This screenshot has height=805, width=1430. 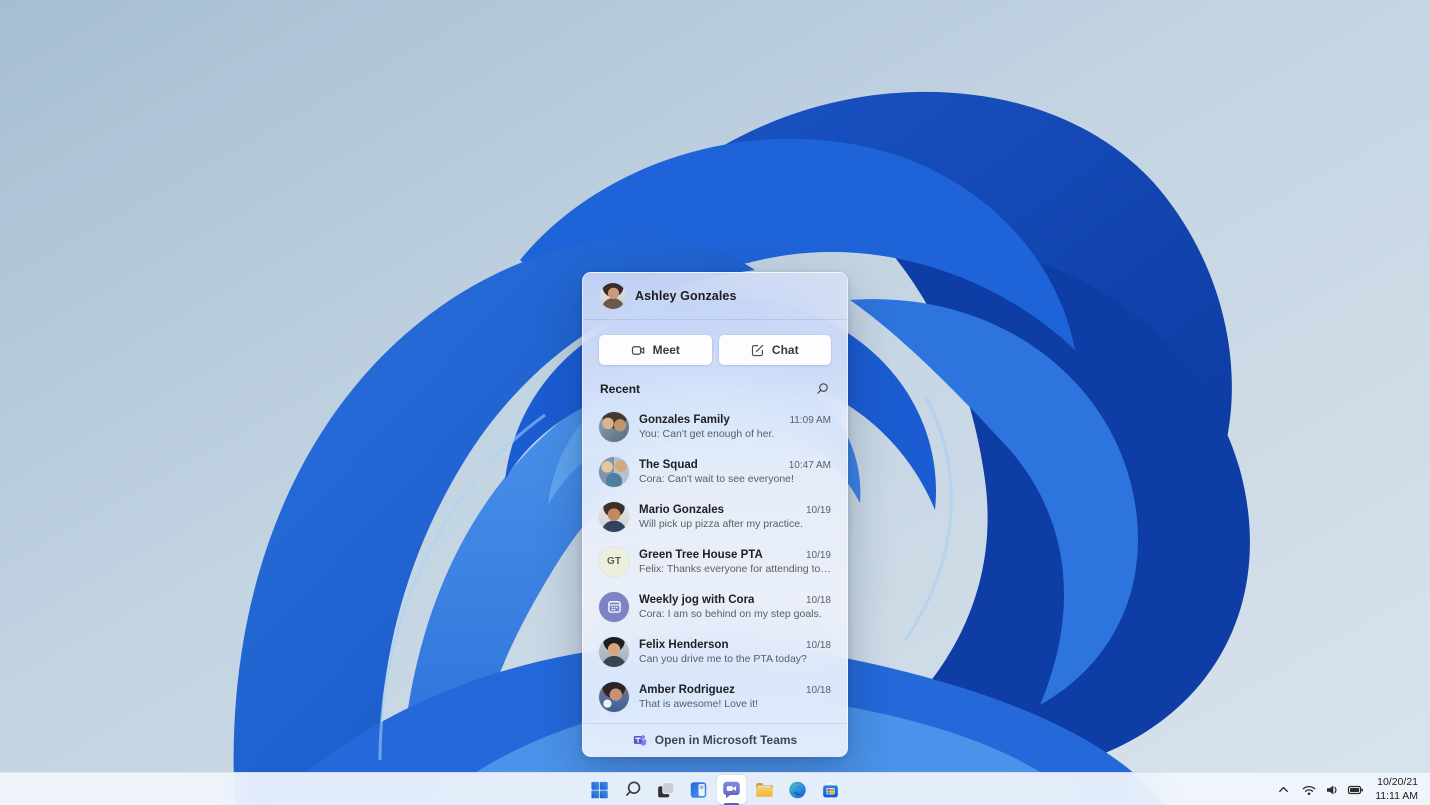 I want to click on compose-icon, so click(x=757, y=350).